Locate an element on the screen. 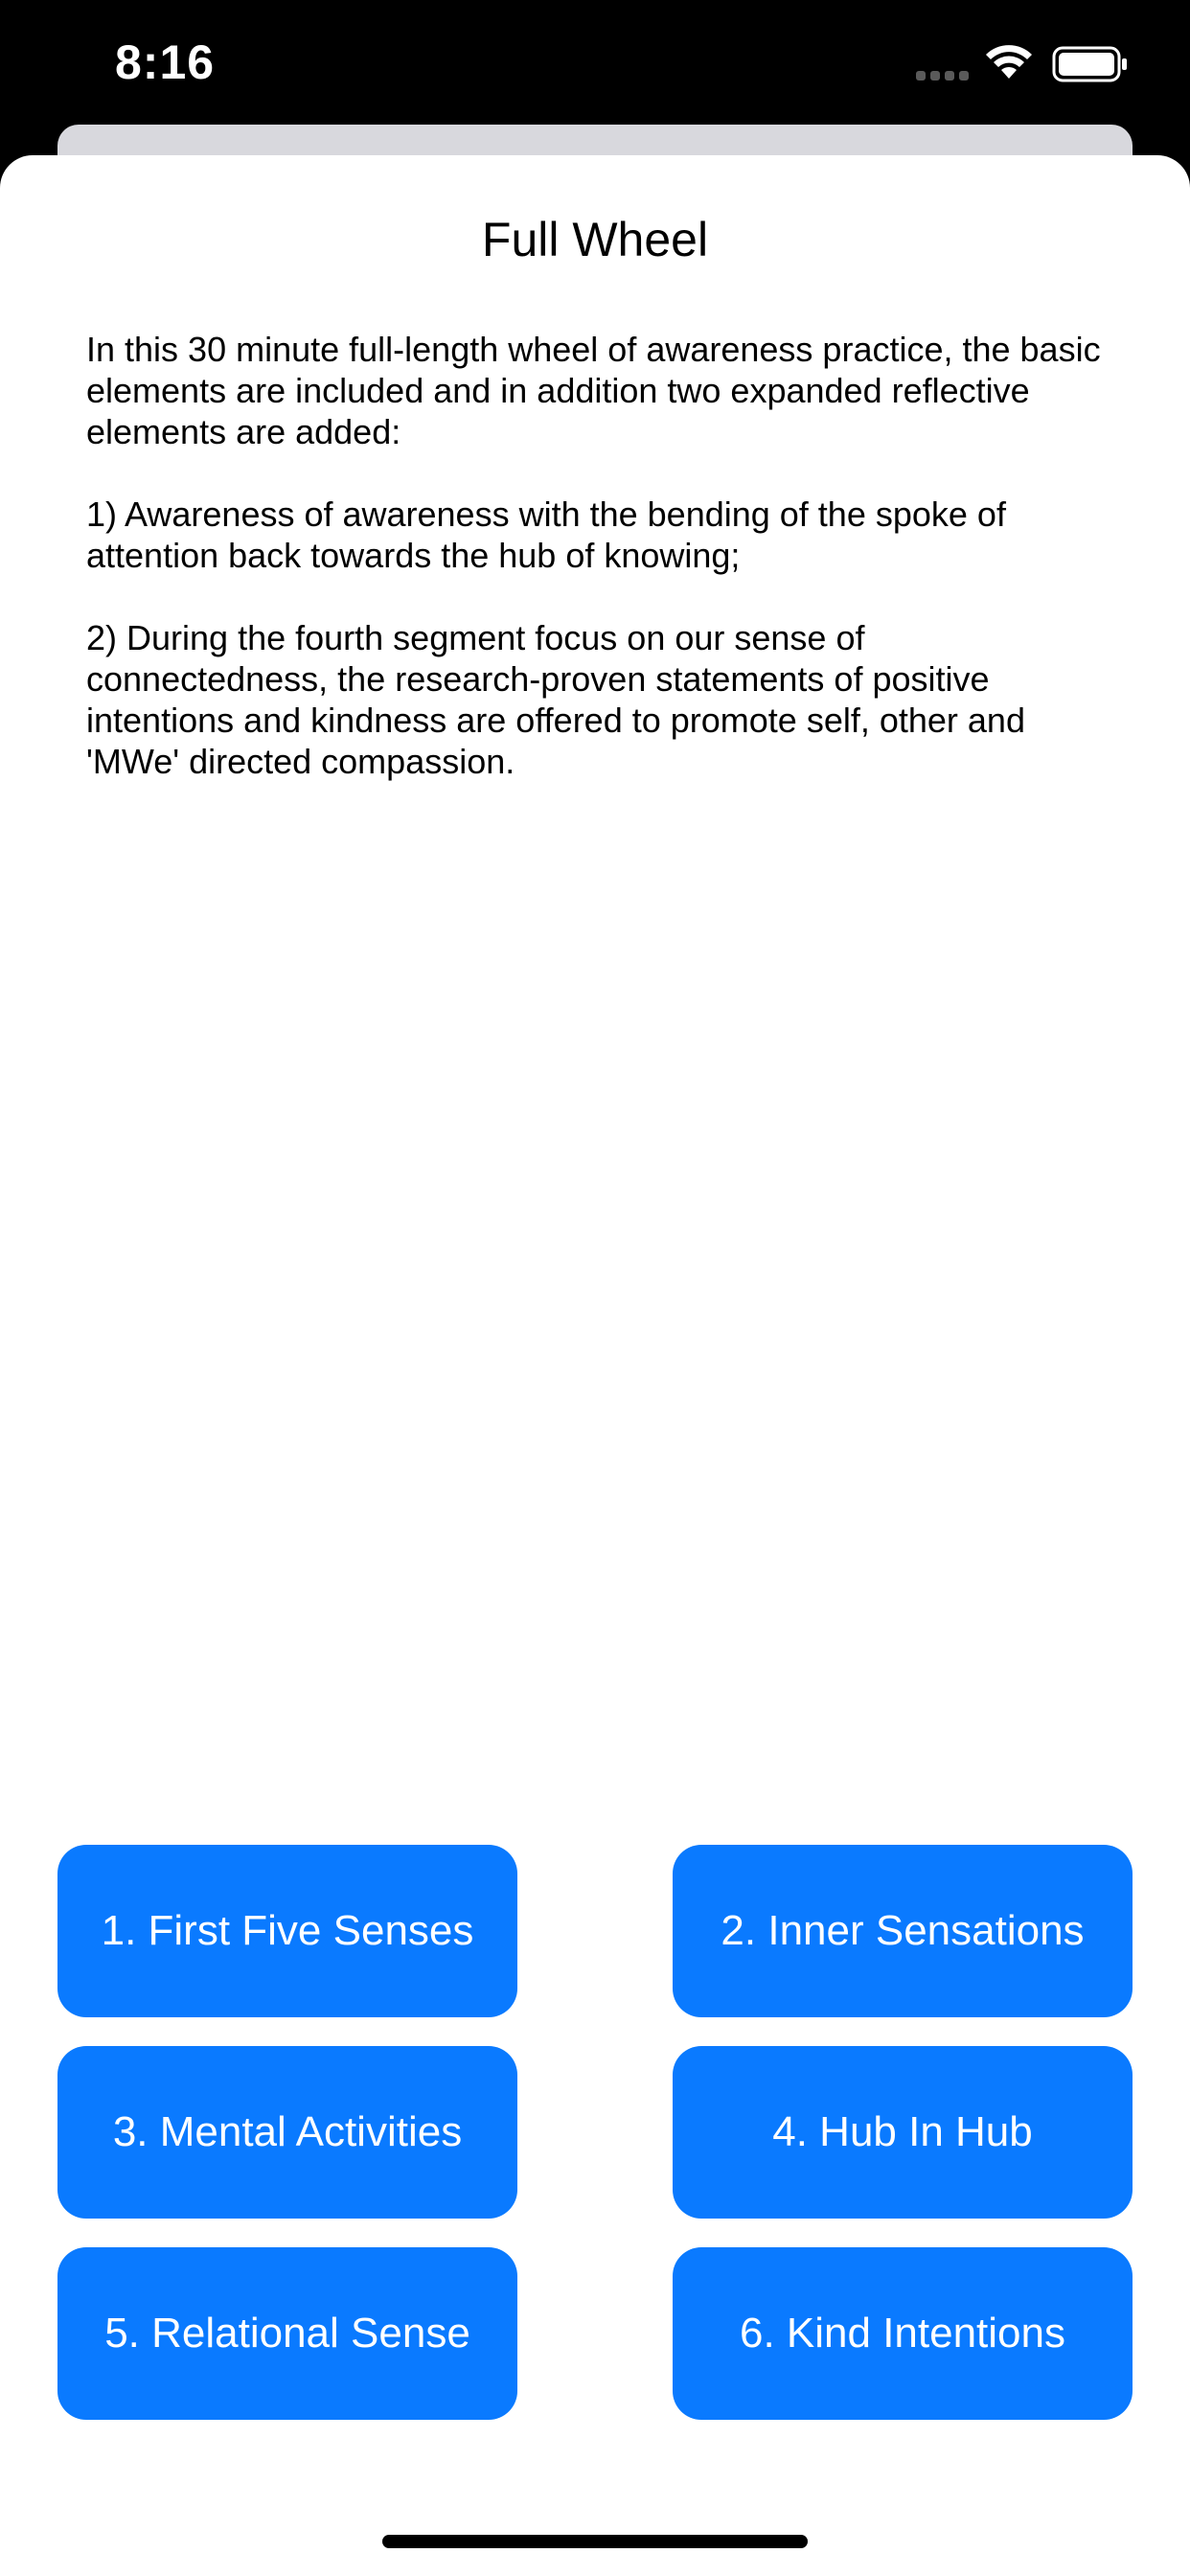 The image size is (1190, 2576). cellular-signal-icon is located at coordinates (943, 75).